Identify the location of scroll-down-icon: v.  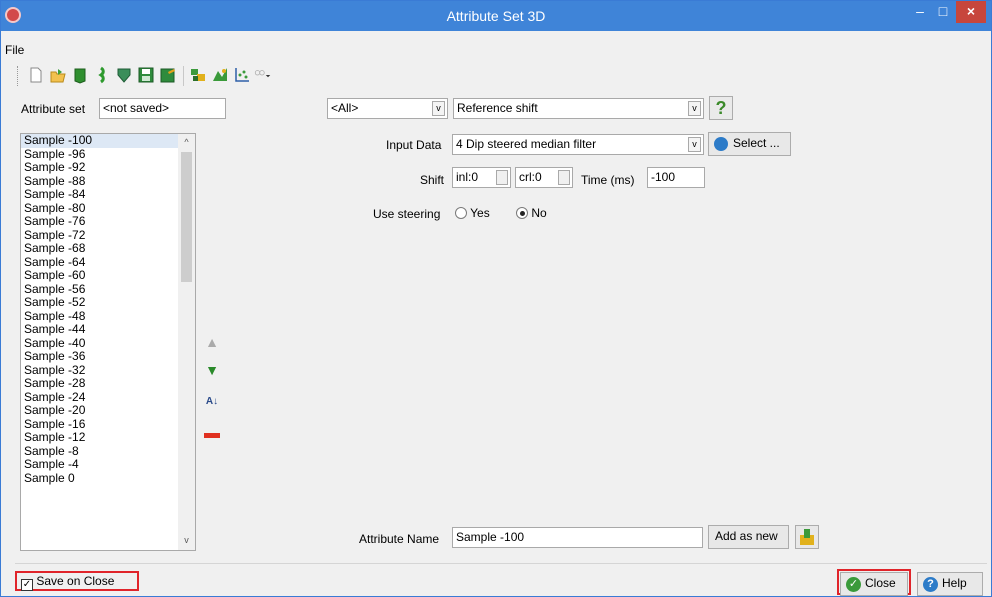
(186, 540).